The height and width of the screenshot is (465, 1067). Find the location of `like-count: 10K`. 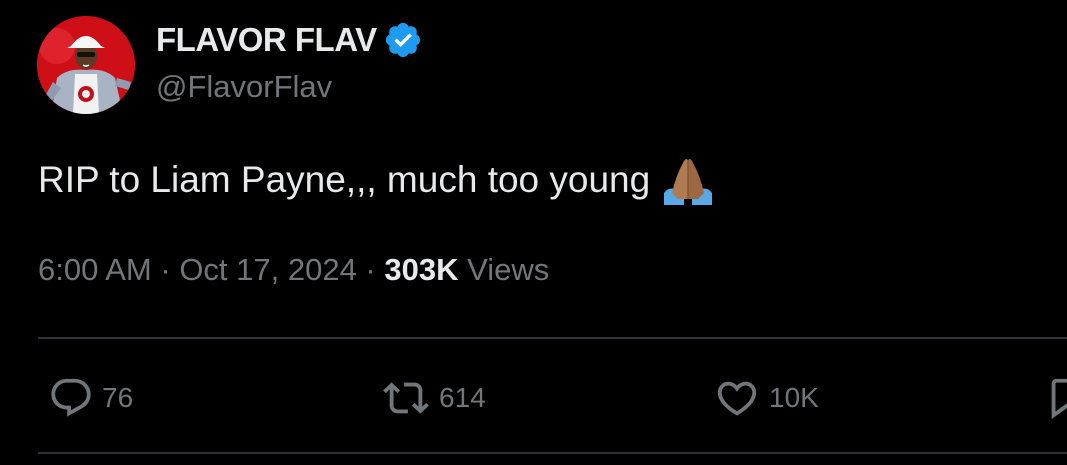

like-count: 10K is located at coordinates (794, 397).